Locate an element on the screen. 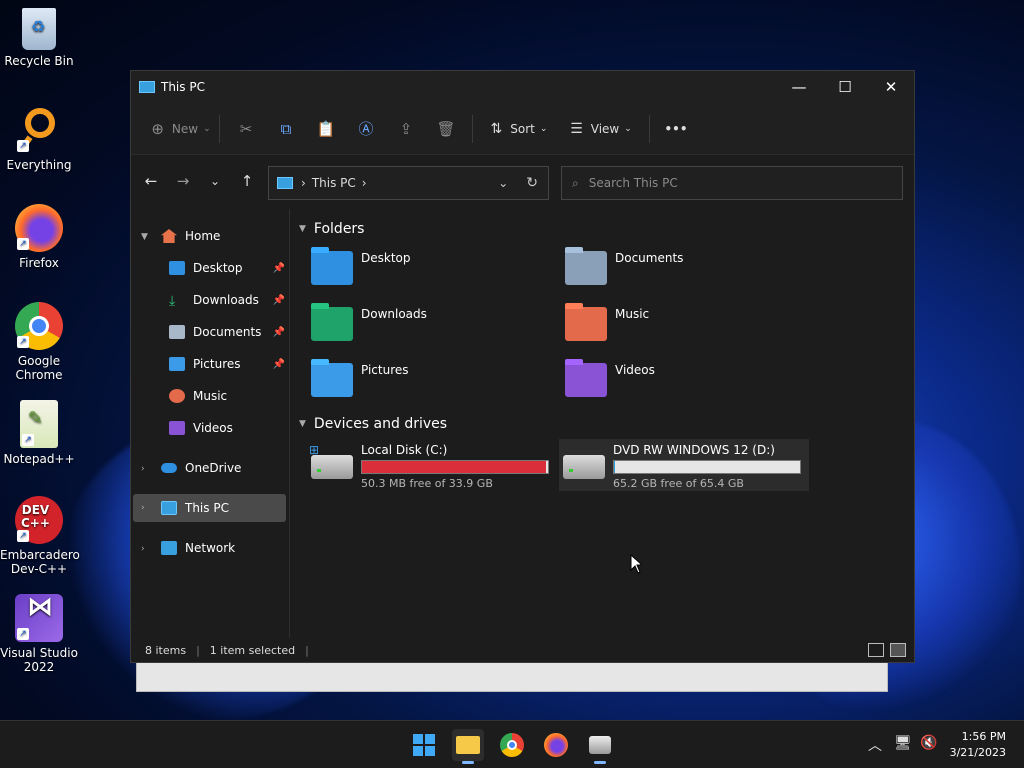  music-folder-icon is located at coordinates (586, 324).